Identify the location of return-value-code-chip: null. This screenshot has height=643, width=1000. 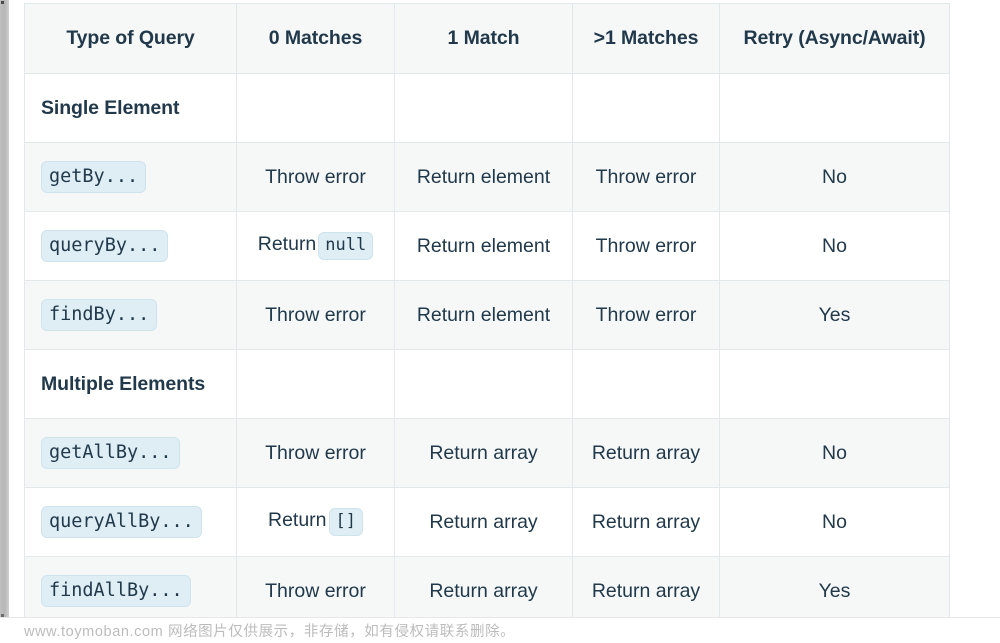
(346, 246).